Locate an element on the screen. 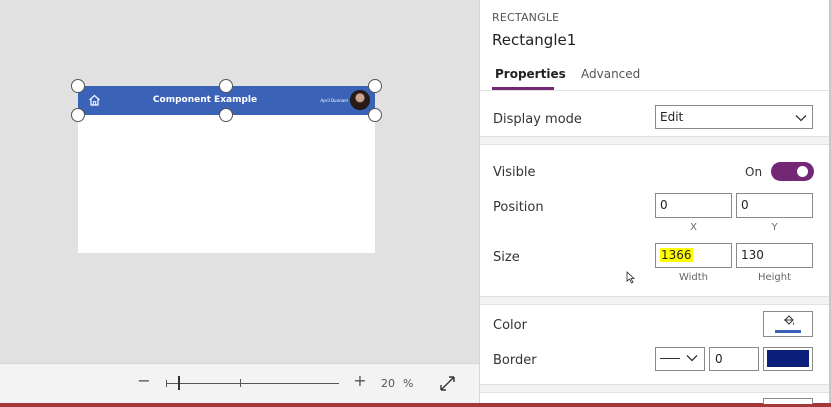 This screenshot has width=831, height=407. border-label: Border is located at coordinates (515, 360).